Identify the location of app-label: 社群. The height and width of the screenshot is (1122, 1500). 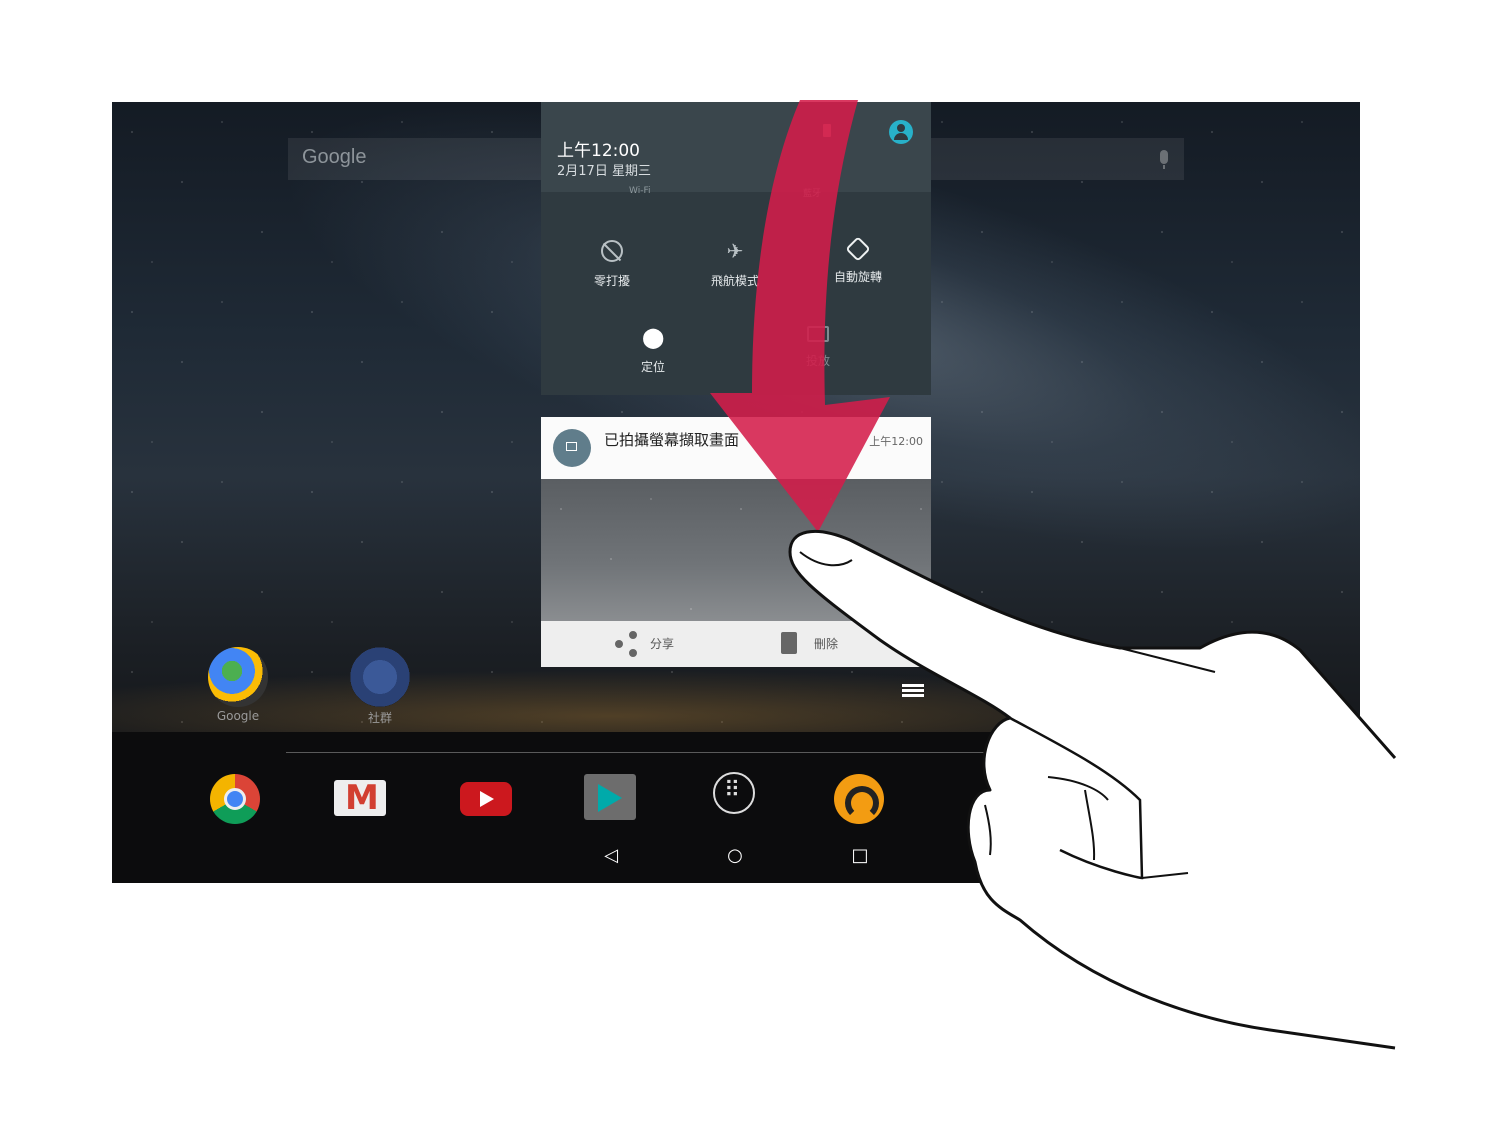
(379, 718).